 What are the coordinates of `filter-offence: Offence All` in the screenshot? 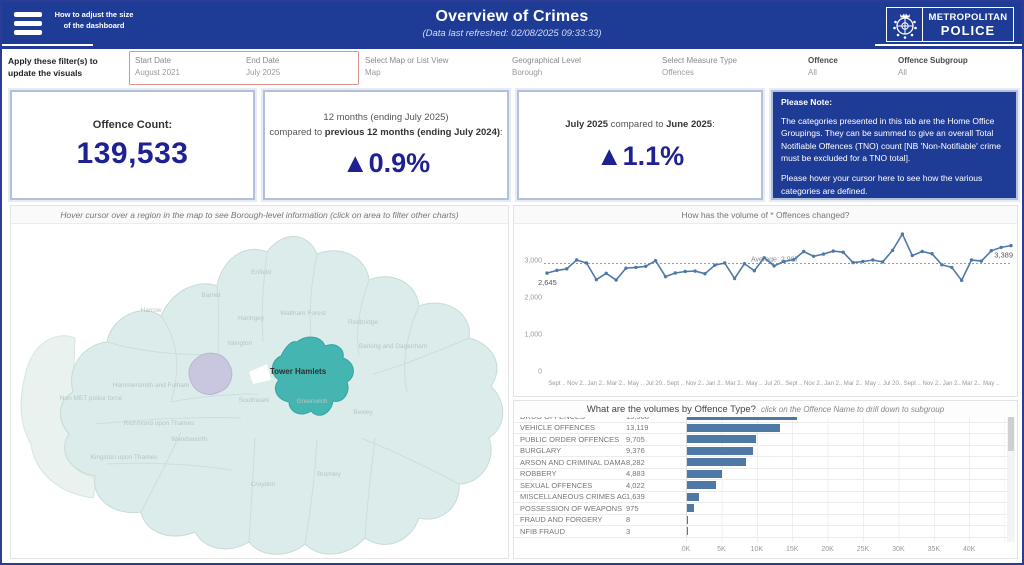 It's located at (823, 66).